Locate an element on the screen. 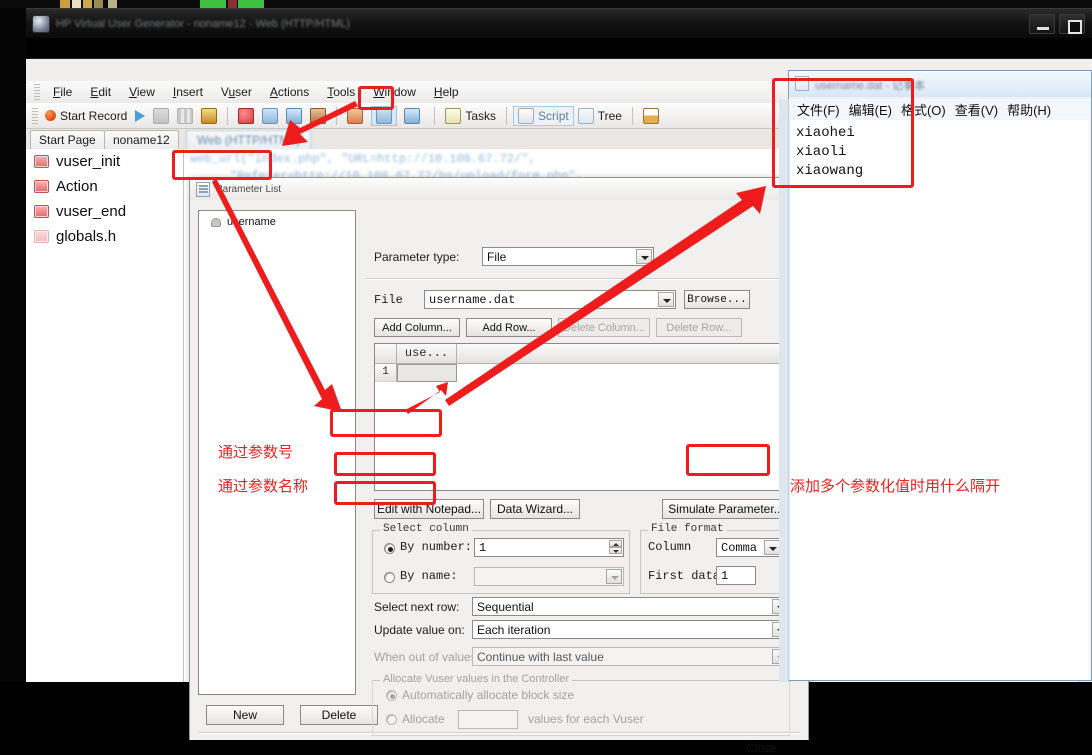 The image size is (1092, 755). by-number-radio is located at coordinates (389, 548).